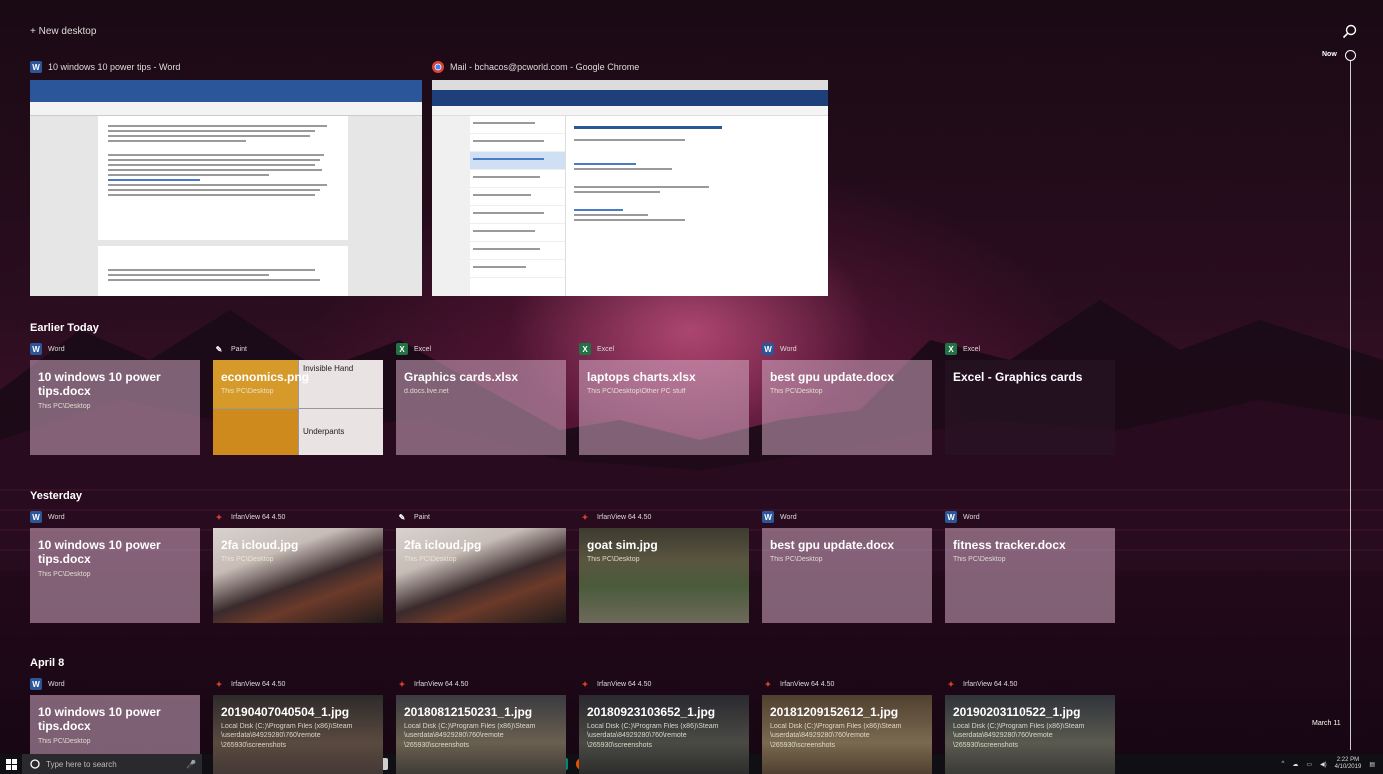  What do you see at coordinates (622, 545) in the screenshot?
I see `card-title: goat sim.jpg` at bounding box center [622, 545].